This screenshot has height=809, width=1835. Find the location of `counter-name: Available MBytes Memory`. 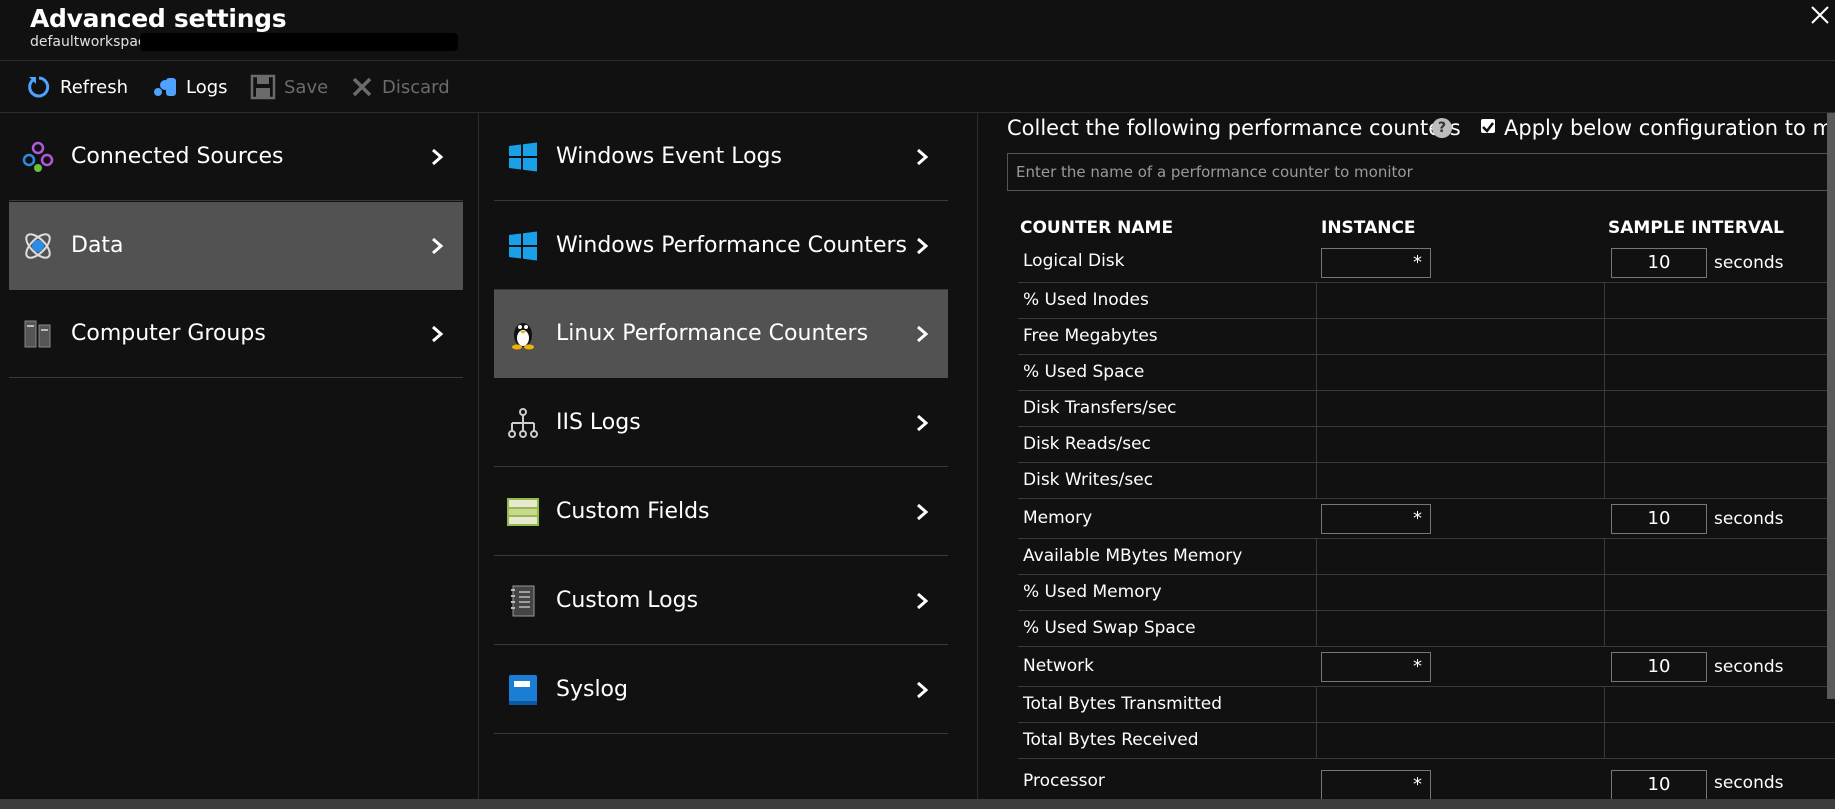

counter-name: Available MBytes Memory is located at coordinates (1133, 556).